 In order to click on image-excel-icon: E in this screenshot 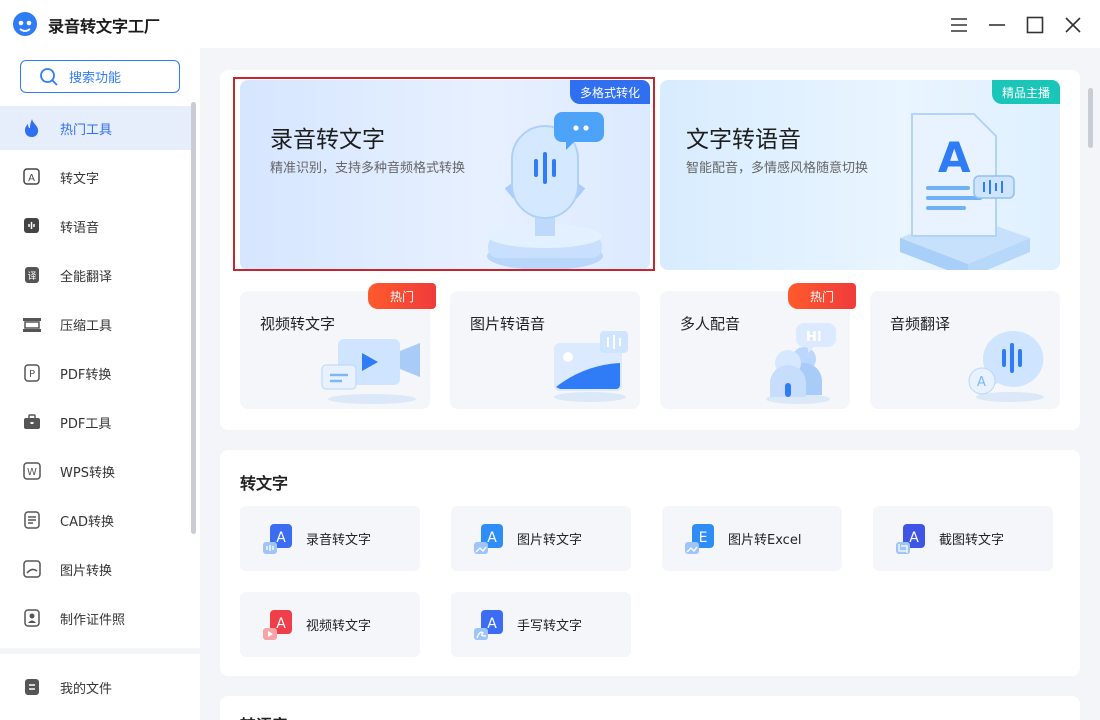, I will do `click(699, 538)`.